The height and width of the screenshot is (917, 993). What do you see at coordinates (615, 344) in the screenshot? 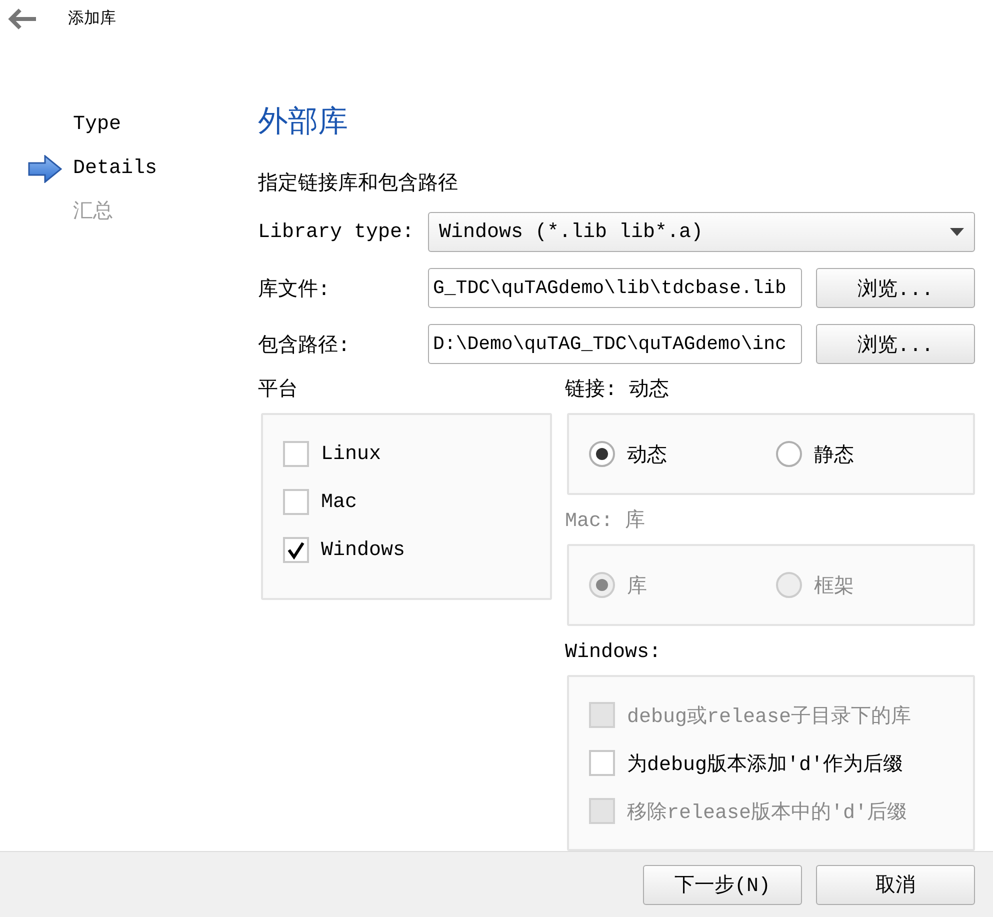
I see `input-field: D:\Demo\quTAG_TDC\quTAGdemo\inc` at bounding box center [615, 344].